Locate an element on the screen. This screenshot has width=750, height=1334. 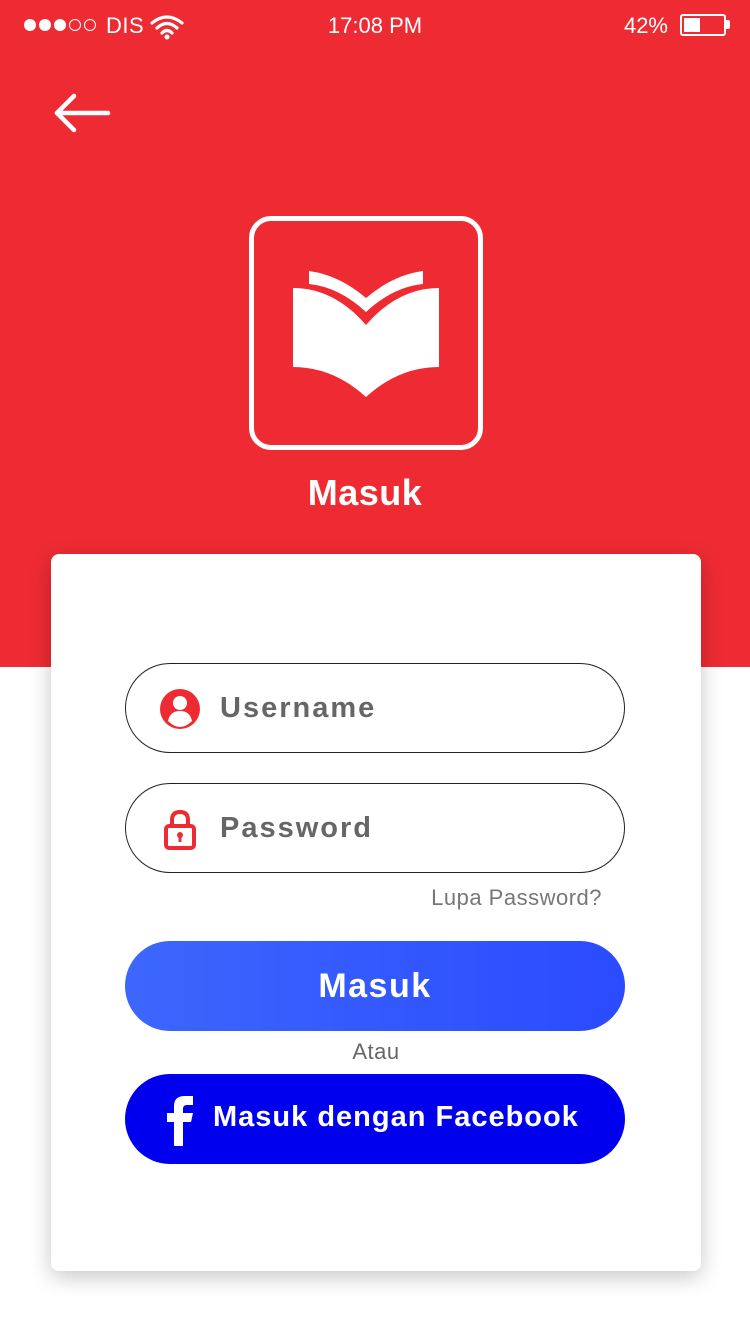
battery-level is located at coordinates (692, 25).